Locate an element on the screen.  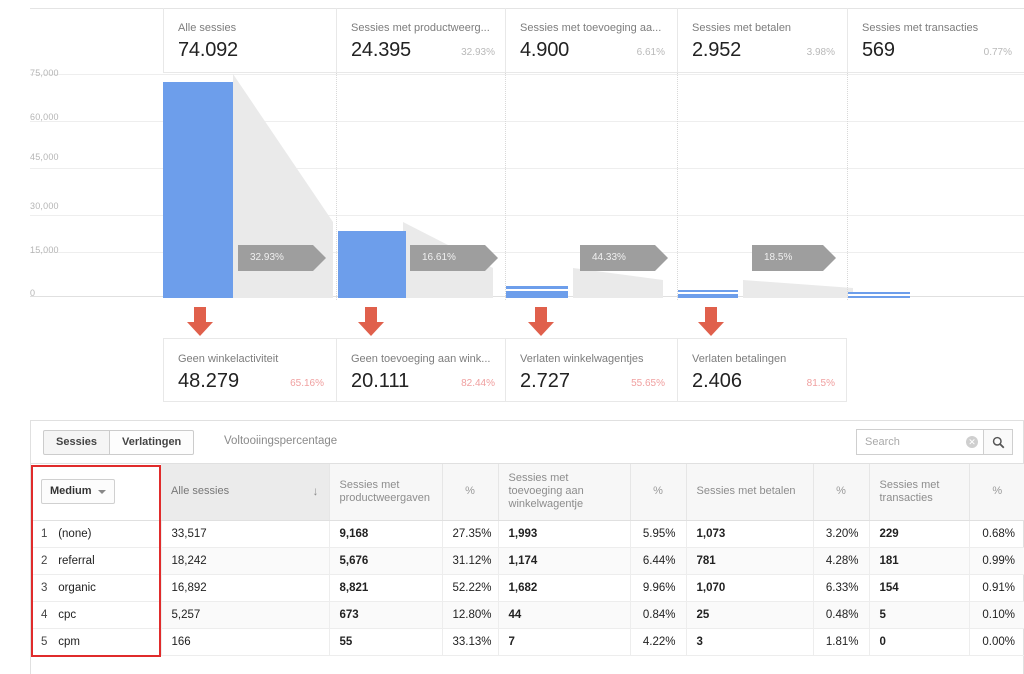
row-medium: (none) is located at coordinates (74, 534).